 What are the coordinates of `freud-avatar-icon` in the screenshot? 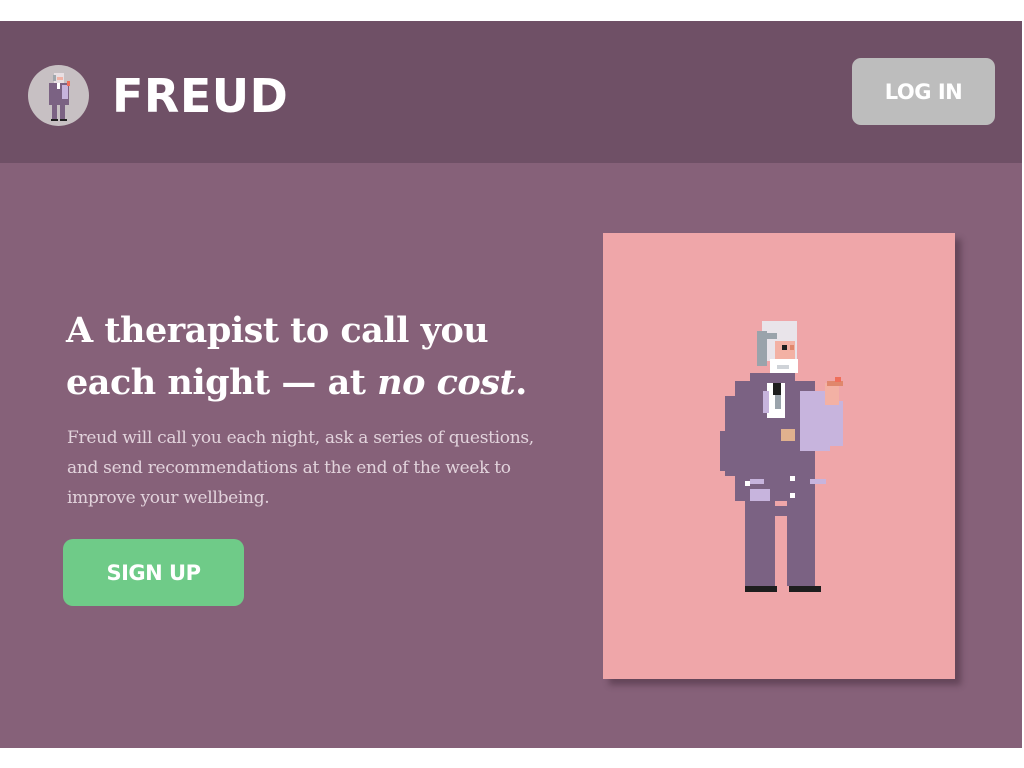 It's located at (58, 95).